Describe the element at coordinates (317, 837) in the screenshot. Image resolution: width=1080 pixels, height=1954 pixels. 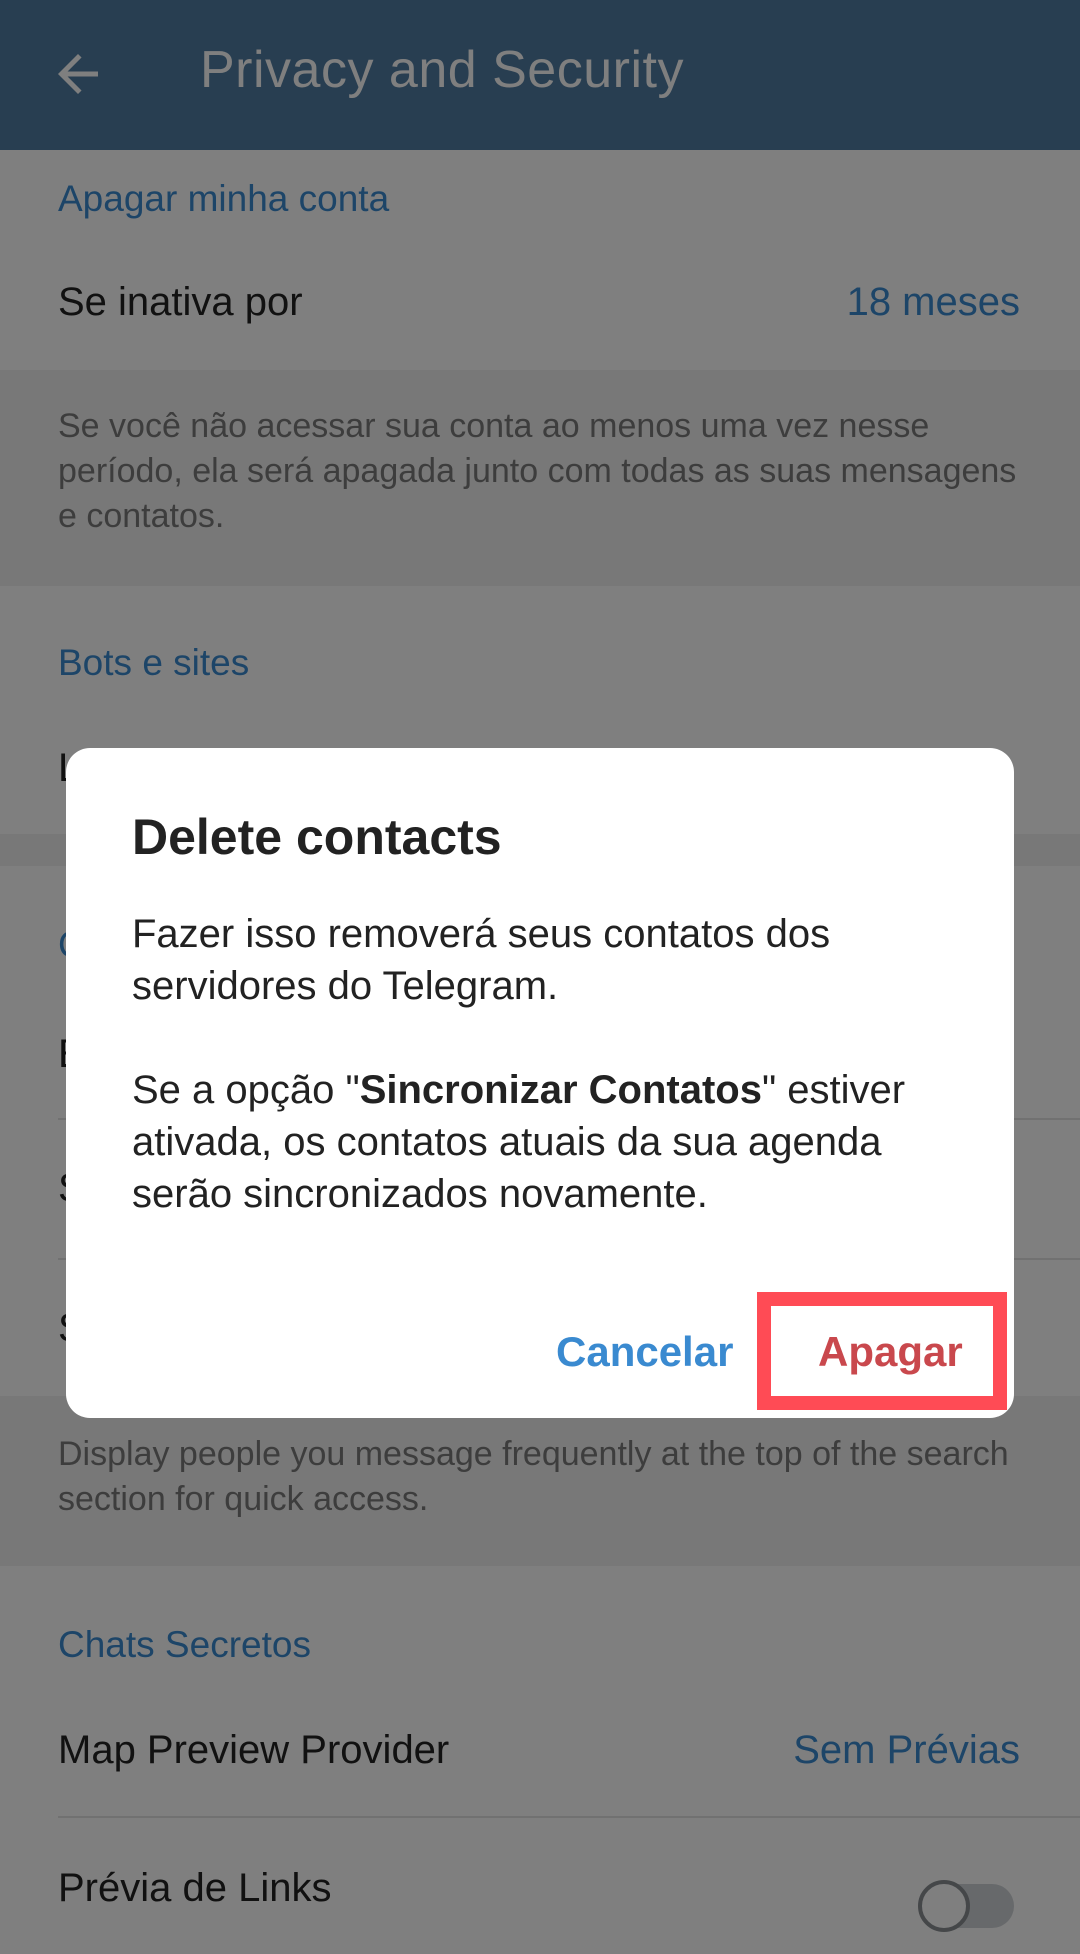
I see `dialog-title: Delete contacts` at that location.